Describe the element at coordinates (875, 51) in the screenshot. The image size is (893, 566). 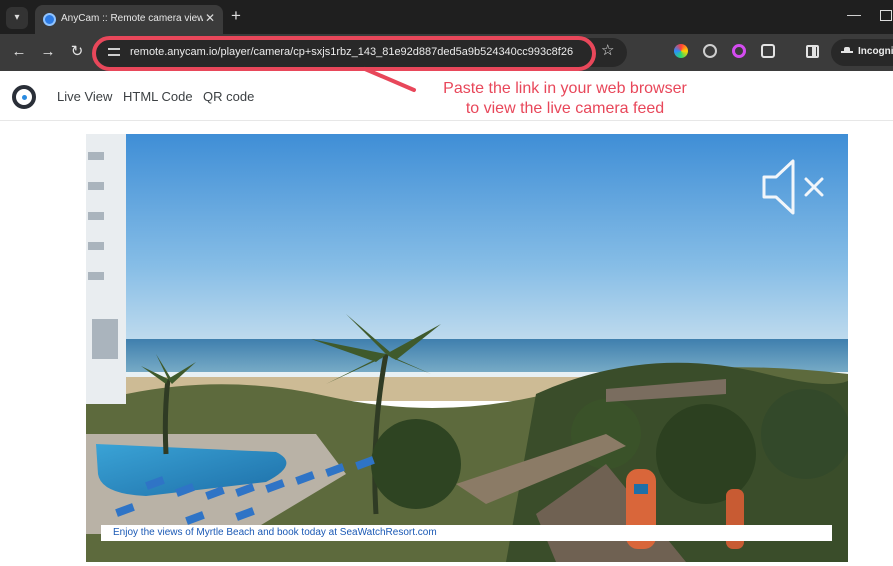
I see `incognito-label: Incognito` at that location.